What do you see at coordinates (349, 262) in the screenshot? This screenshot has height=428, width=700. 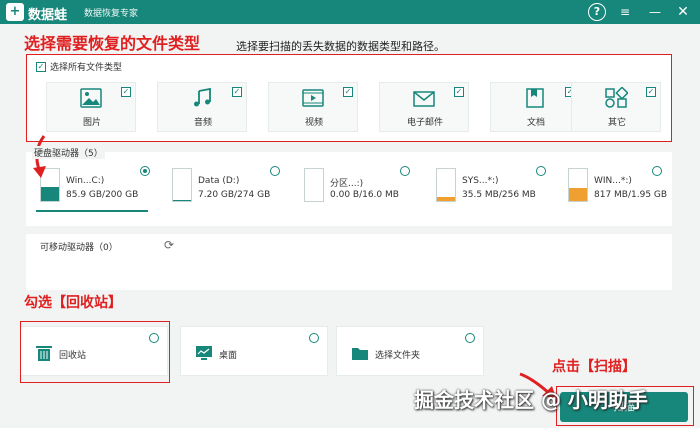 I see `removable-drive-panel: 可移动驱动器（0） ⟳` at bounding box center [349, 262].